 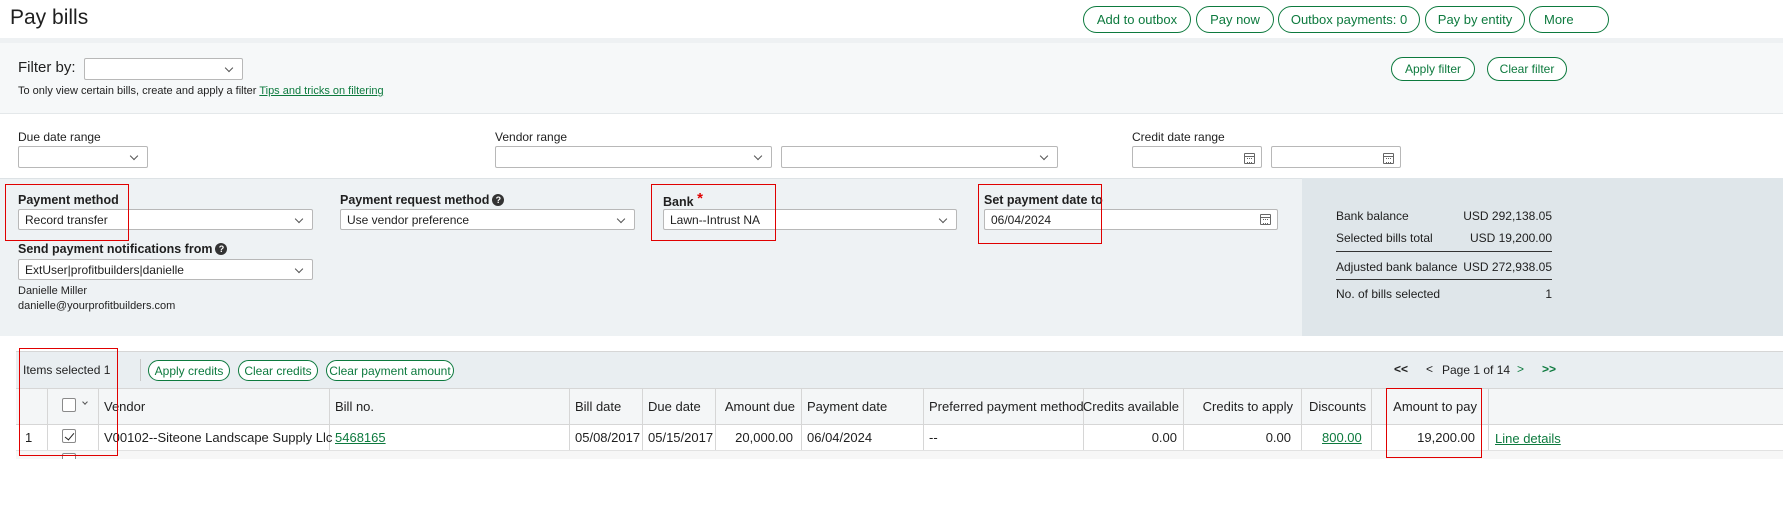 What do you see at coordinates (839, 437) in the screenshot?
I see `row-payment-date: 06/04/2024` at bounding box center [839, 437].